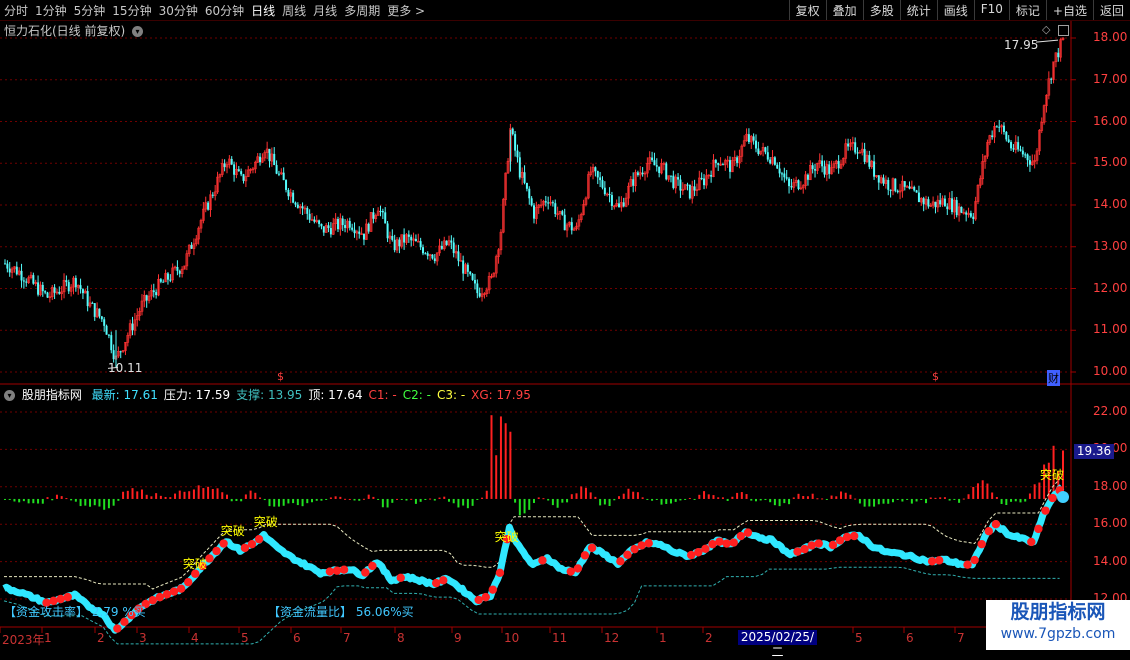  What do you see at coordinates (807, 10) in the screenshot?
I see `toolbar-button: 复权` at bounding box center [807, 10].